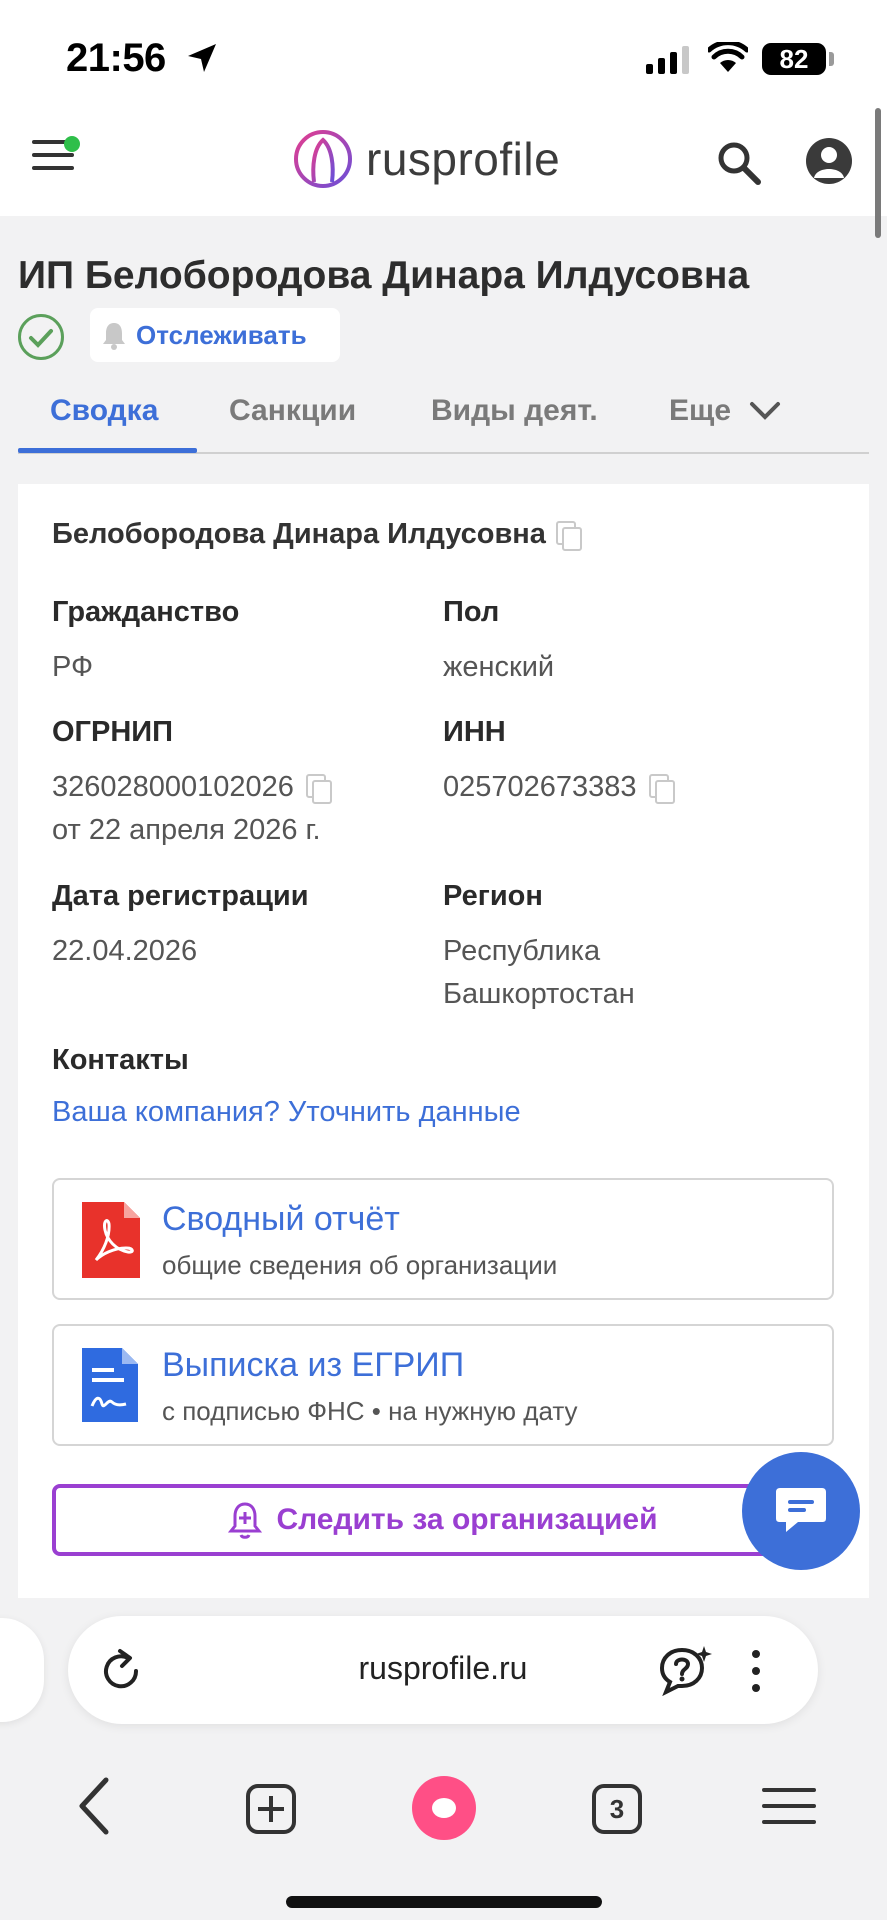 This screenshot has height=1920, width=887. What do you see at coordinates (116, 58) in the screenshot?
I see `status-time: 21:56` at bounding box center [116, 58].